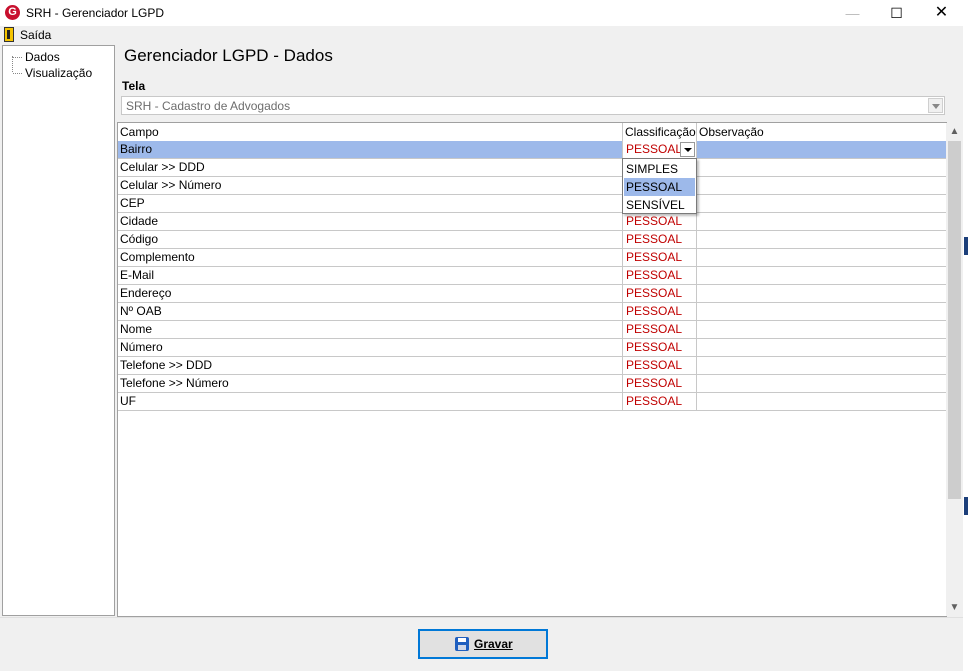 The image size is (968, 671). I want to click on cell-campo: Complemento, so click(370, 257).